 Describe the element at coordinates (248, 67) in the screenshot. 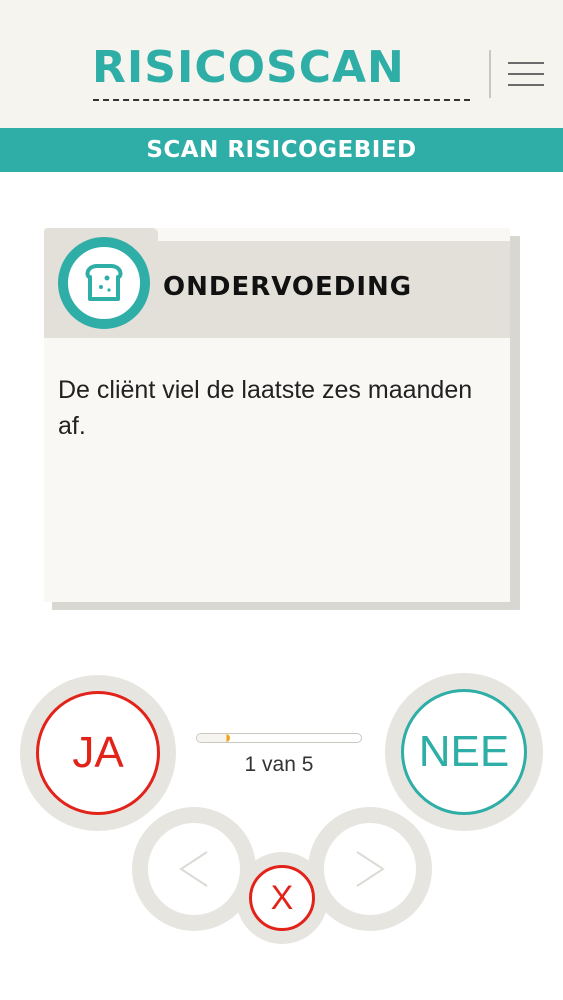

I see `app-logo: RISICOSCAN` at that location.